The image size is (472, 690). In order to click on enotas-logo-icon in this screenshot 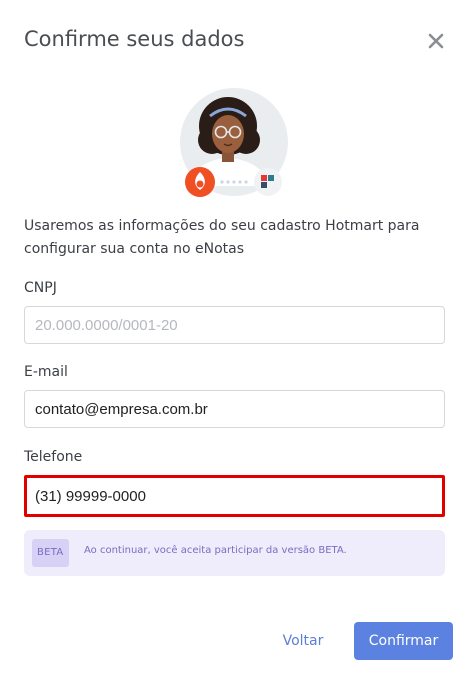, I will do `click(268, 182)`.